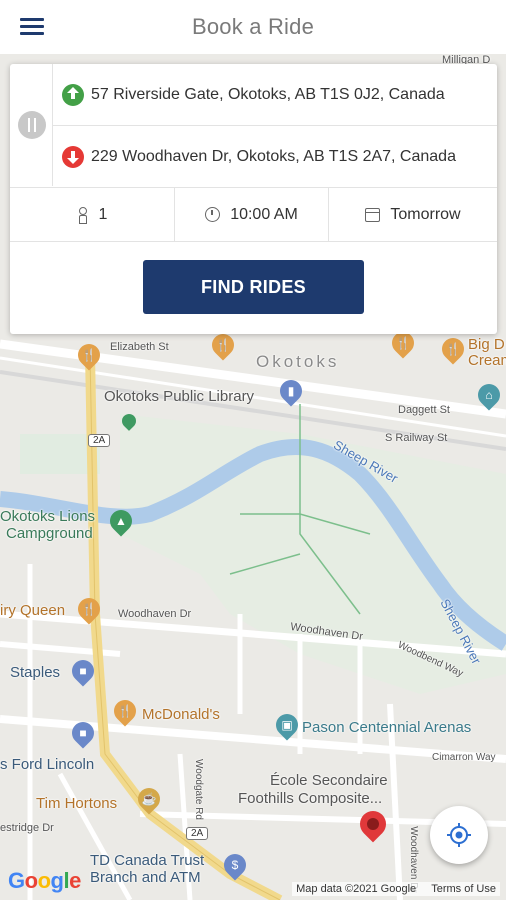 Image resolution: width=506 pixels, height=900 pixels. What do you see at coordinates (425, 214) in the screenshot?
I see `date-value: Tomorrow` at bounding box center [425, 214].